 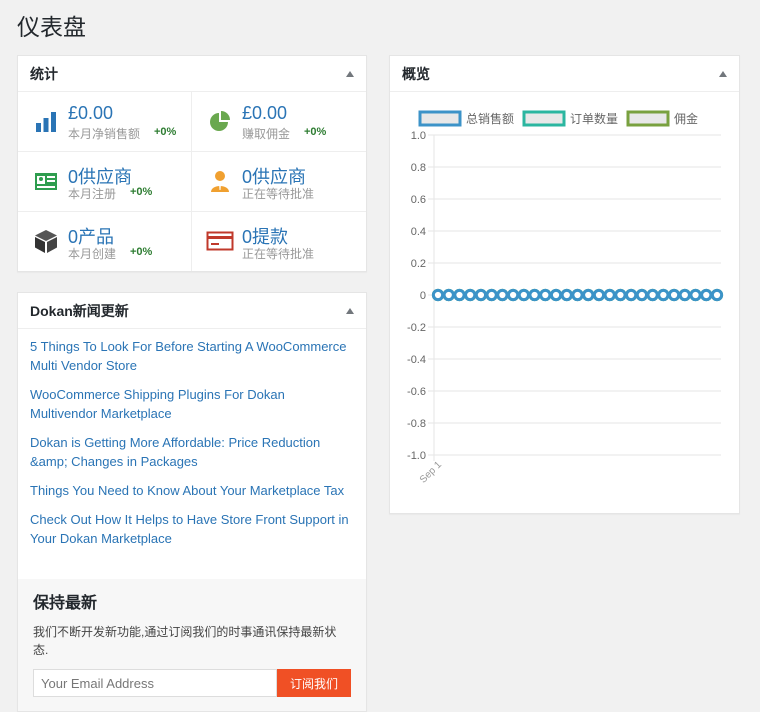 What do you see at coordinates (279, 241) in the screenshot?
I see `stat-withdrawals: 0提款 正在等待批准` at bounding box center [279, 241].